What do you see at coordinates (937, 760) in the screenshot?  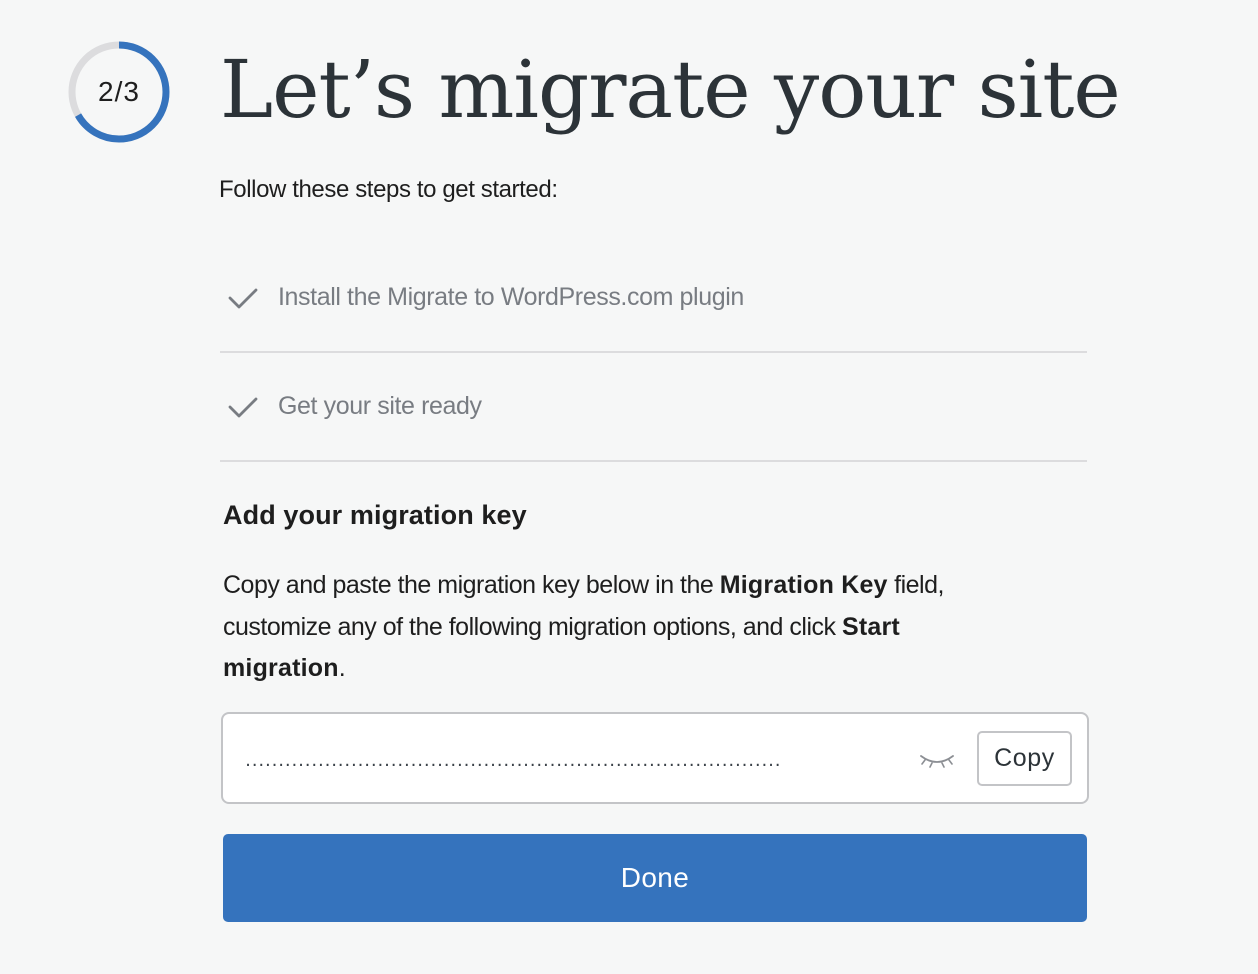 I see `eye-closed-icon` at bounding box center [937, 760].